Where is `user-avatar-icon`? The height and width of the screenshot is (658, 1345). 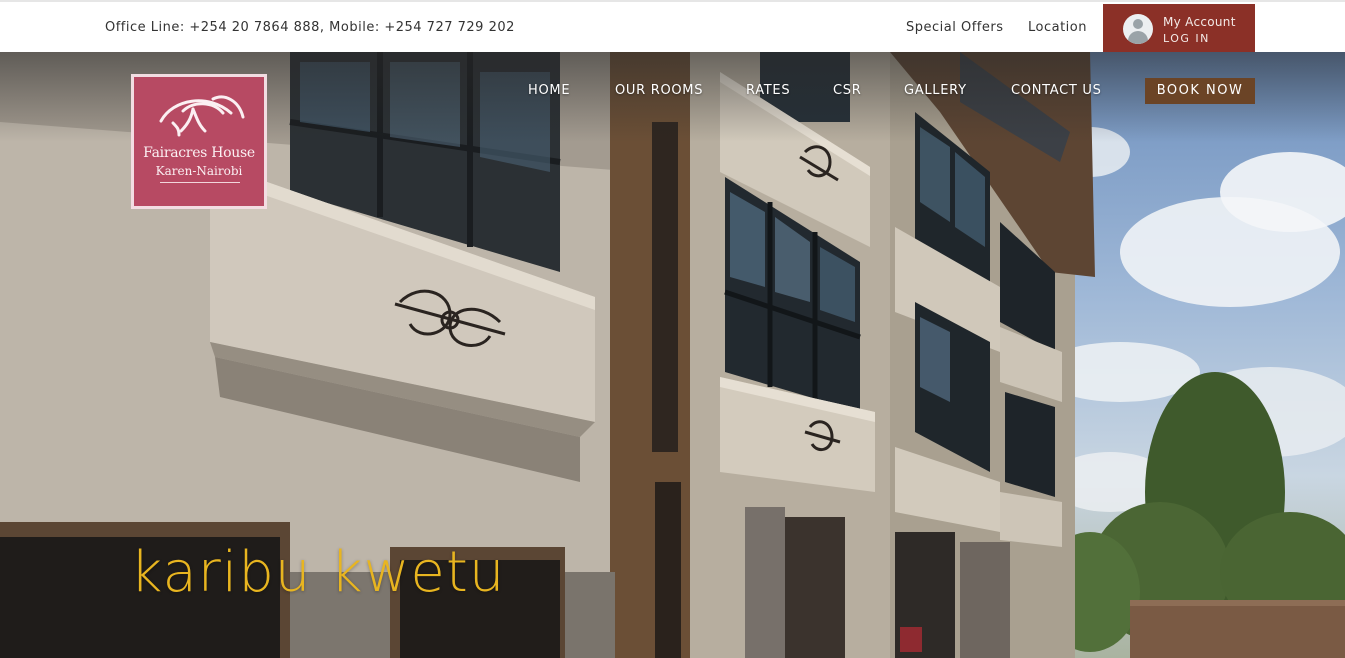
user-avatar-icon is located at coordinates (1138, 29).